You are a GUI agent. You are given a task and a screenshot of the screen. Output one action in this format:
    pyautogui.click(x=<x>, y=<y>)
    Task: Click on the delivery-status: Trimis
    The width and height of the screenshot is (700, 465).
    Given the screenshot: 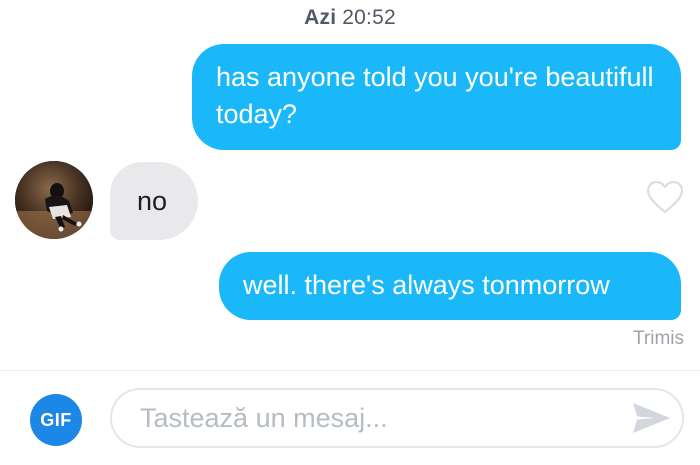 What is the action you would take?
    pyautogui.click(x=658, y=338)
    